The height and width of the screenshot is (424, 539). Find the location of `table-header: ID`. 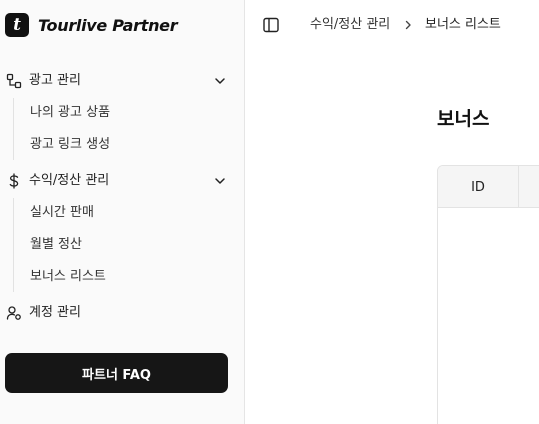

table-header: ID is located at coordinates (488, 187).